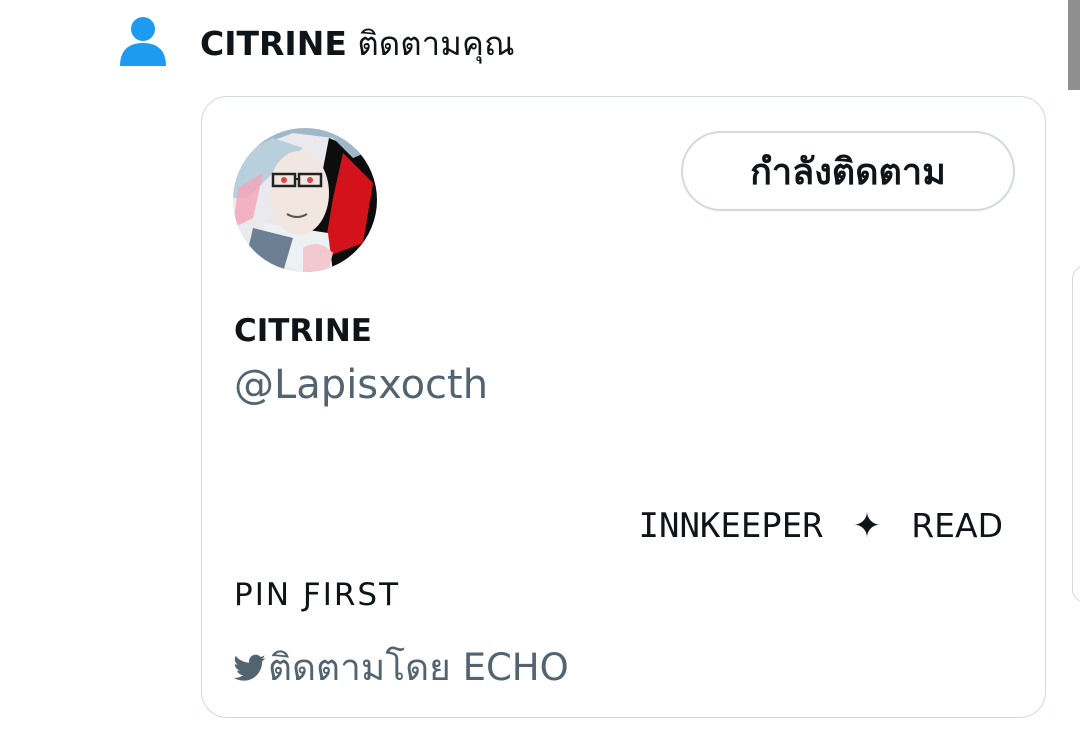 The width and height of the screenshot is (1080, 748). Describe the element at coordinates (361, 385) in the screenshot. I see `user-handle: @Lapisxocth` at that location.